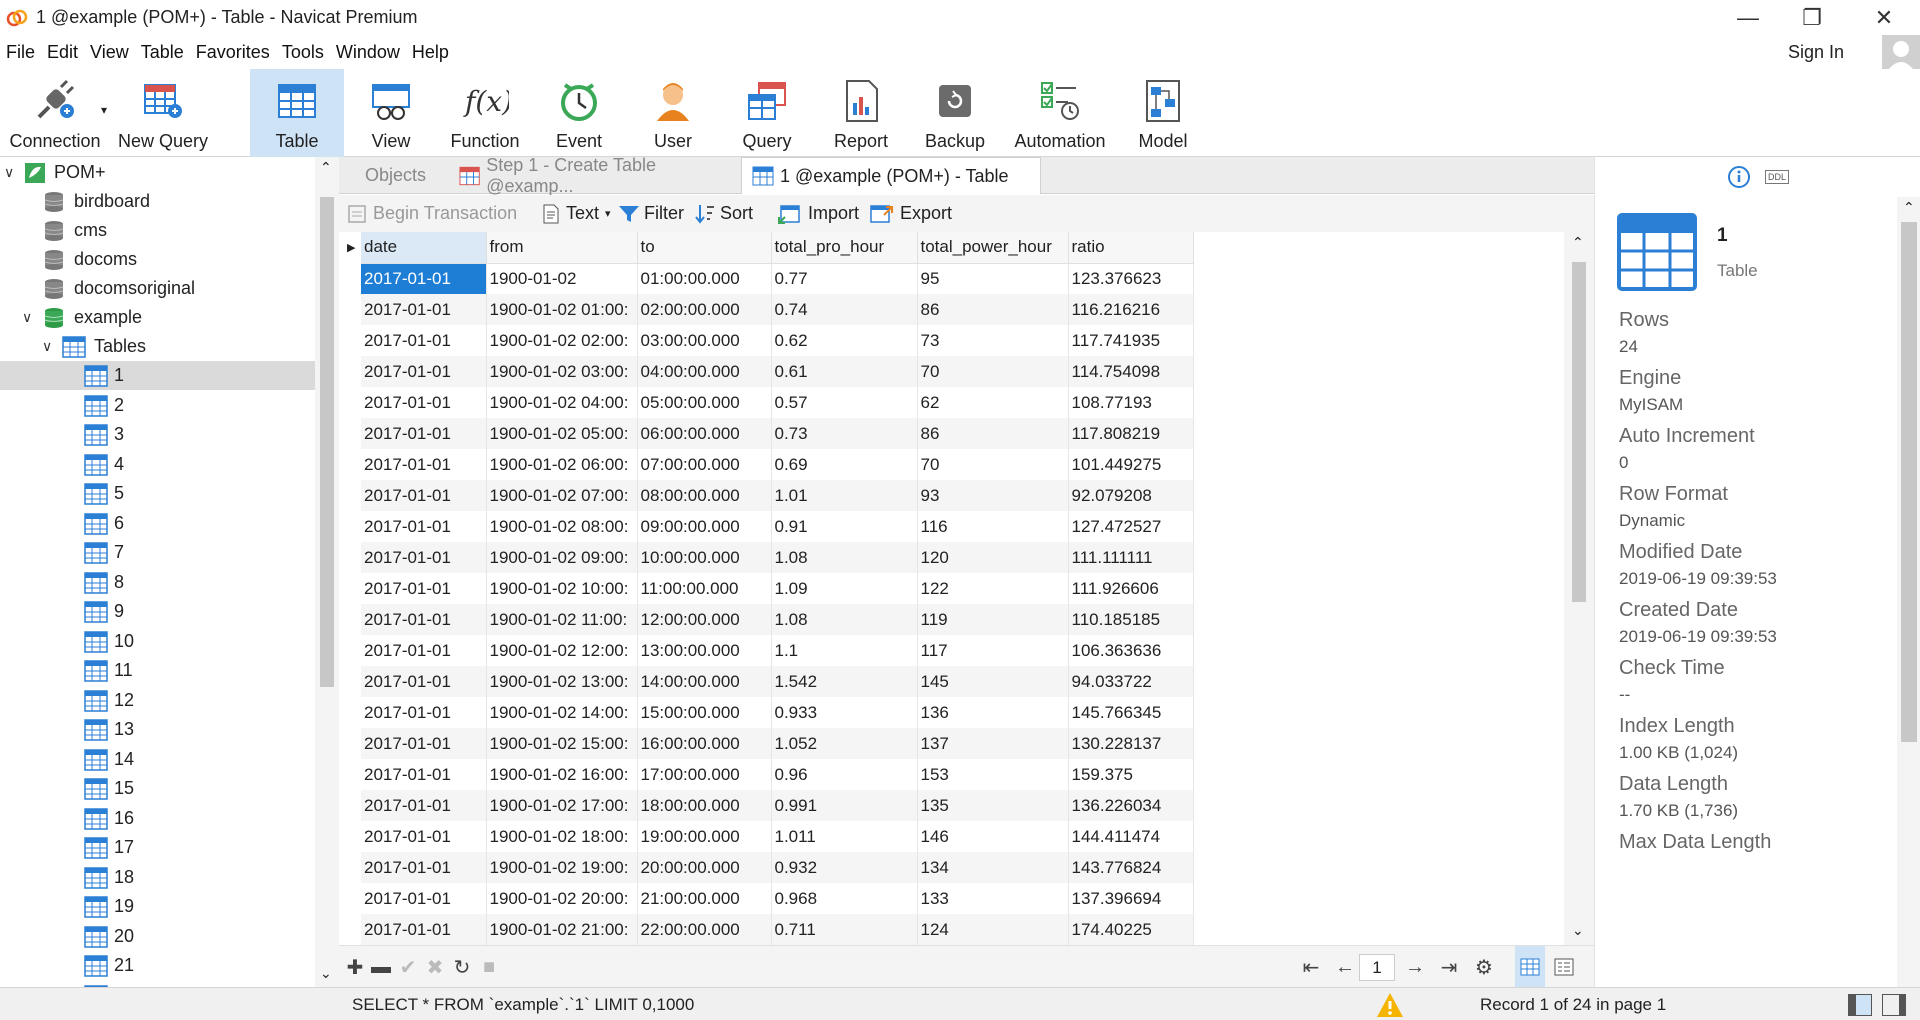 The height and width of the screenshot is (1020, 1920). I want to click on cell-total-power-hour: 135, so click(993, 805).